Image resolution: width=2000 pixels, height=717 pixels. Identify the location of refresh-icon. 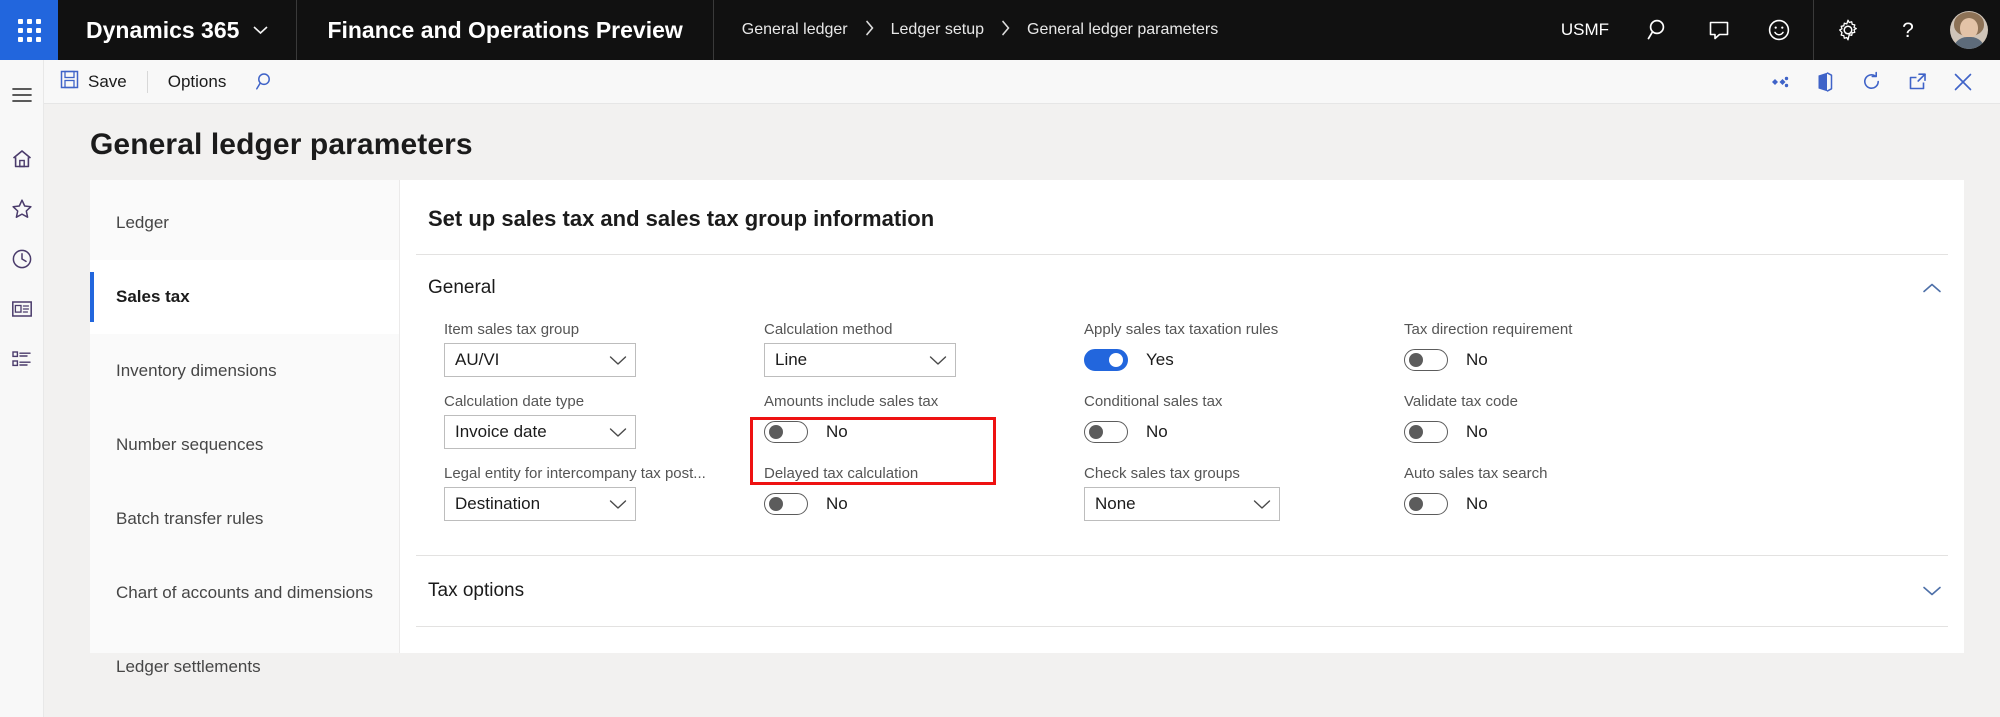
(1871, 82).